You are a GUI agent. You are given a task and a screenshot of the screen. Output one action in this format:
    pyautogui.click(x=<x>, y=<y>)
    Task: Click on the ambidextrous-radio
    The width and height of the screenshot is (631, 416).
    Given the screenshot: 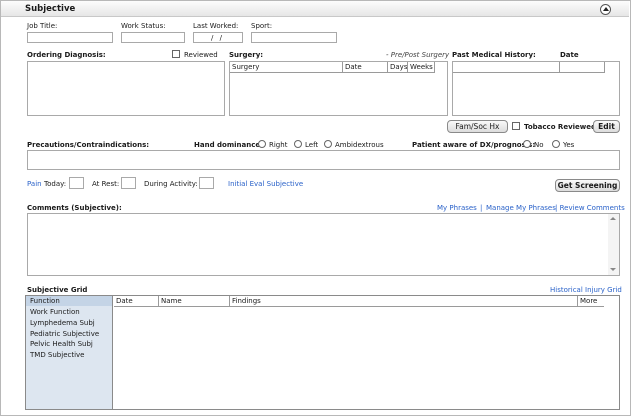 What is the action you would take?
    pyautogui.click(x=328, y=144)
    